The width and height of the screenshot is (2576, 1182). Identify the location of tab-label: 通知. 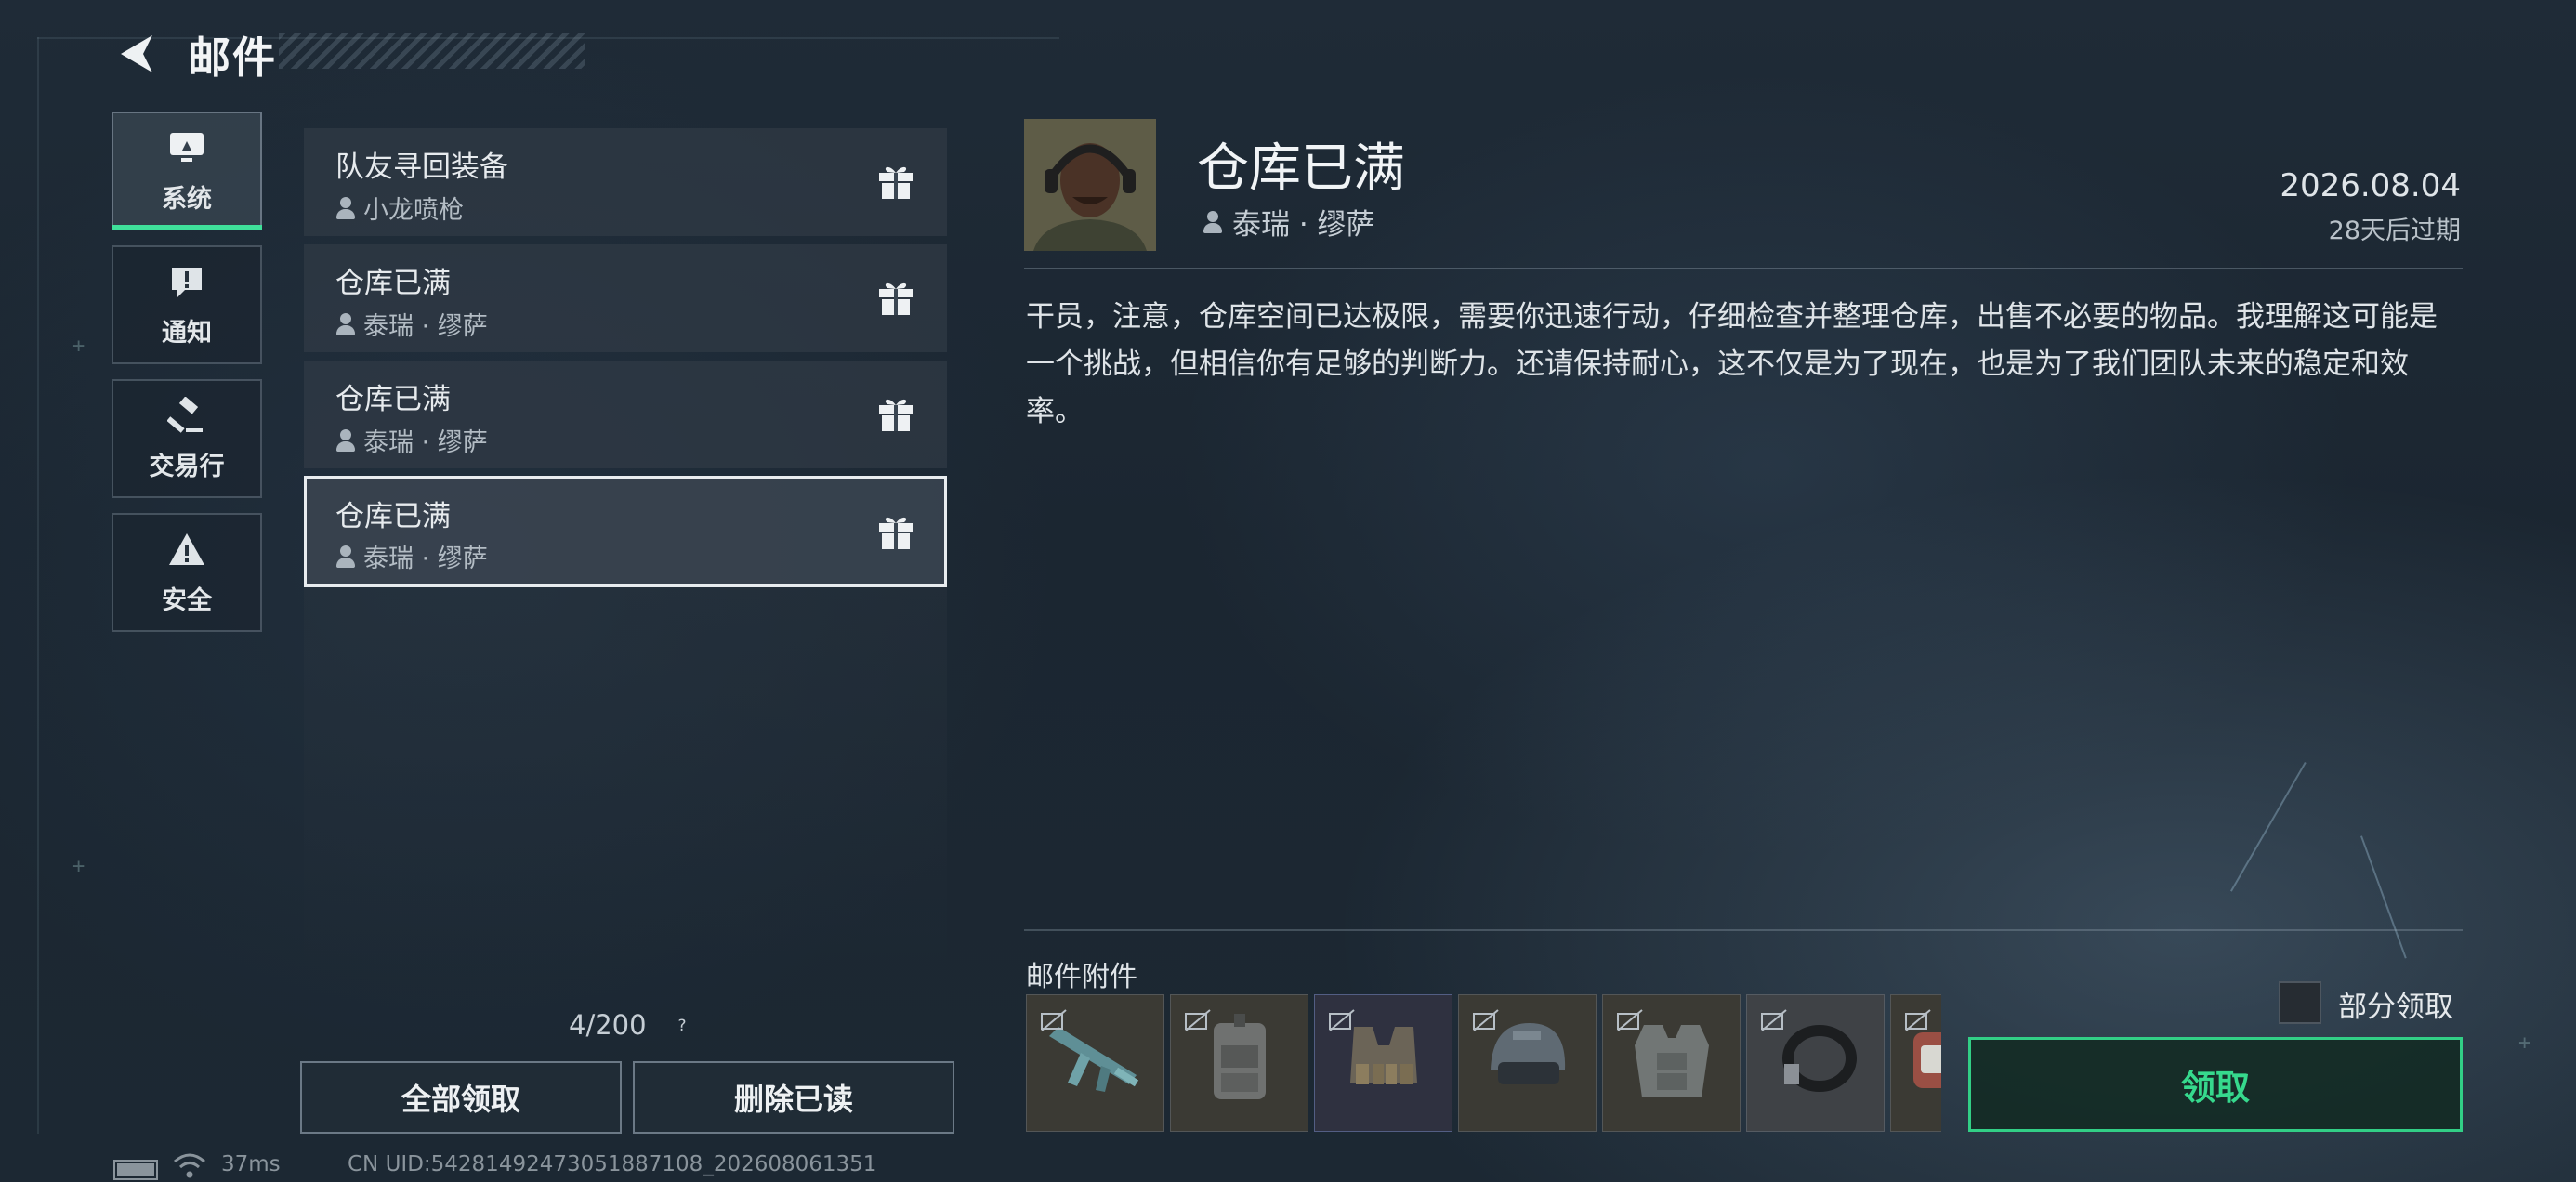
(187, 333).